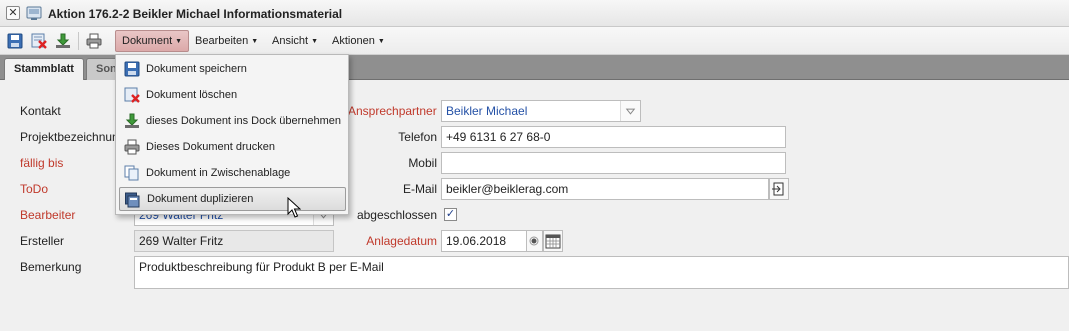  I want to click on date-clear-button, so click(535, 241).